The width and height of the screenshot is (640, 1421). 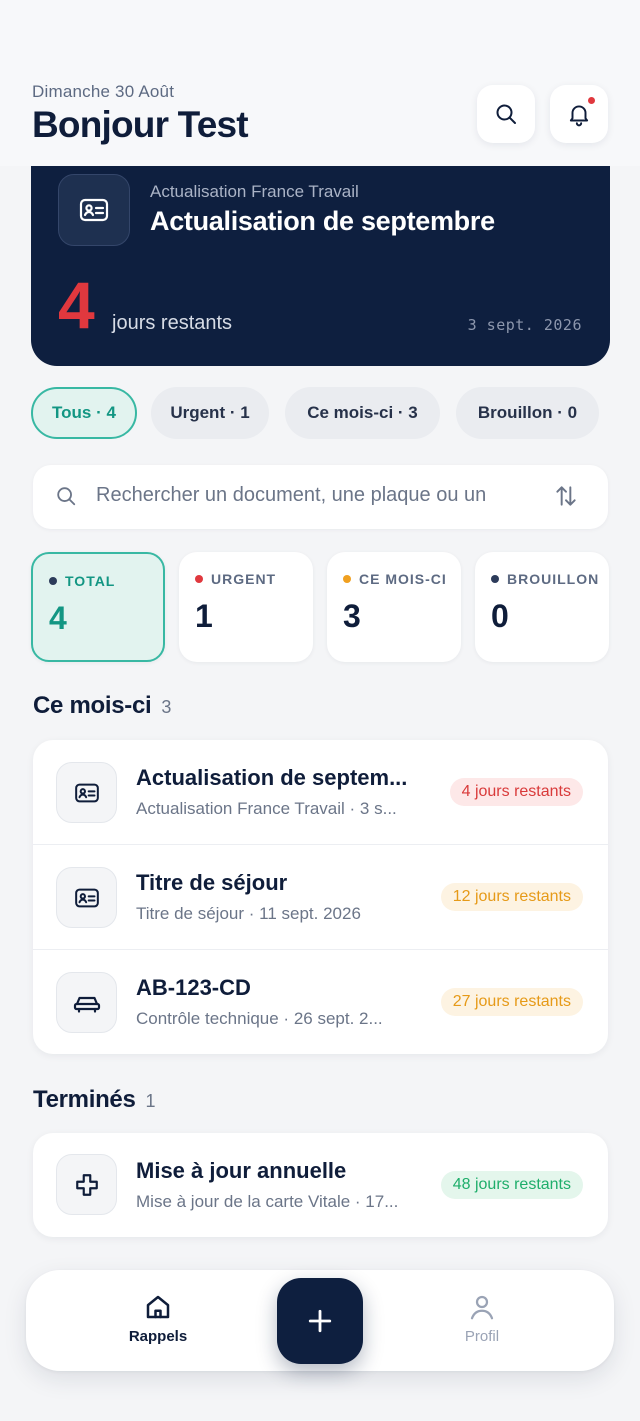 I want to click on section-count: 3, so click(x=166, y=707).